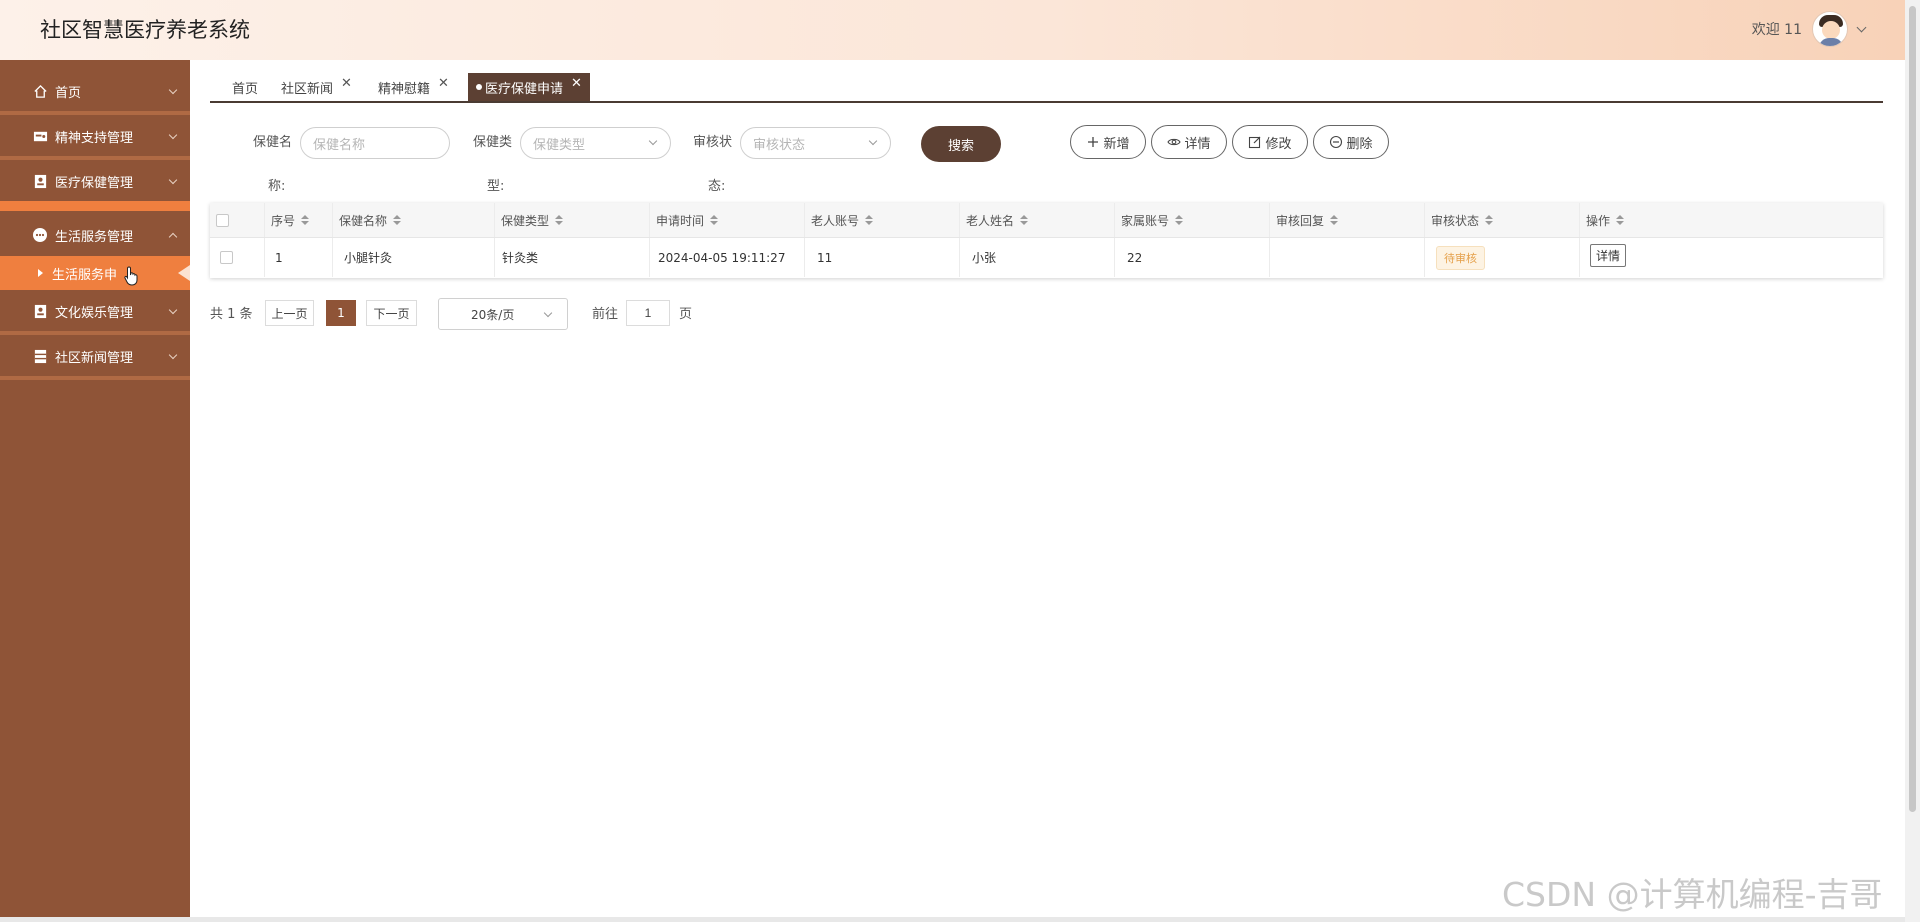  Describe the element at coordinates (145, 30) in the screenshot. I see `app-title: 社区智慧医疗养老系统` at that location.